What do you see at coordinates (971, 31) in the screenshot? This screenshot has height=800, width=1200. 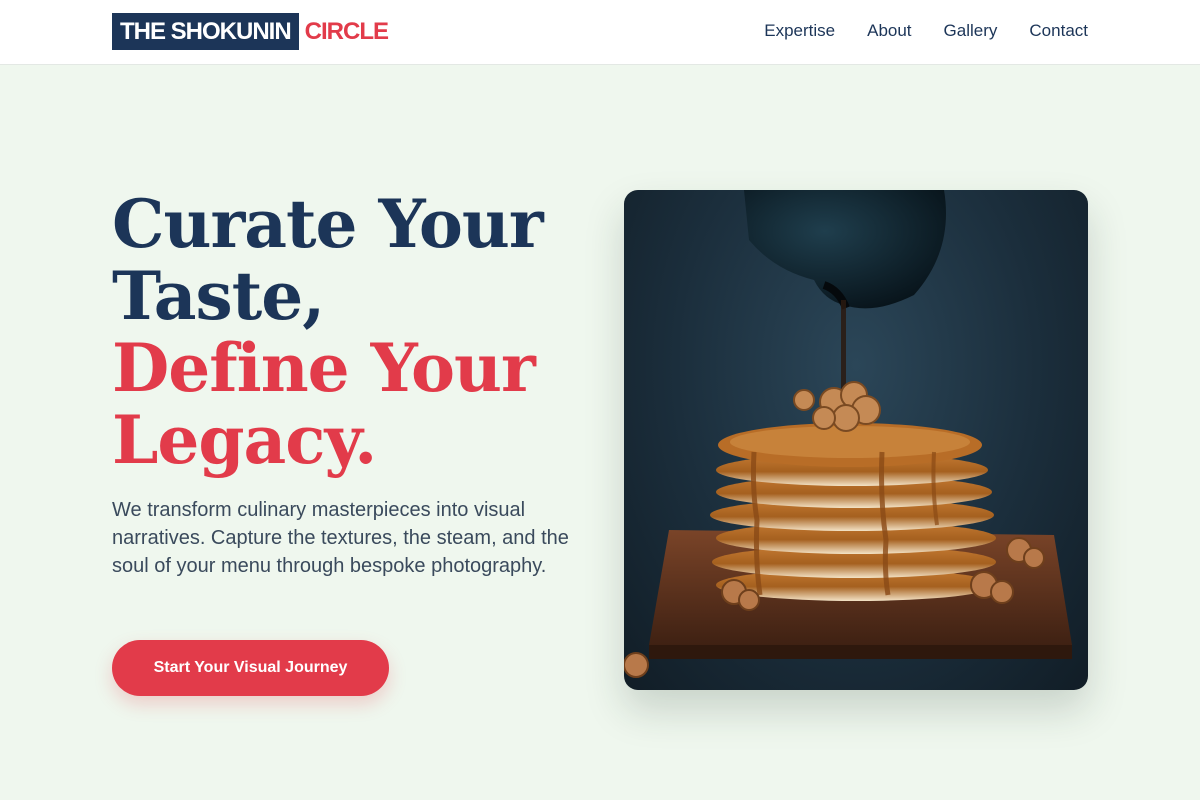 I see `nav-link-gallery: Gallery` at bounding box center [971, 31].